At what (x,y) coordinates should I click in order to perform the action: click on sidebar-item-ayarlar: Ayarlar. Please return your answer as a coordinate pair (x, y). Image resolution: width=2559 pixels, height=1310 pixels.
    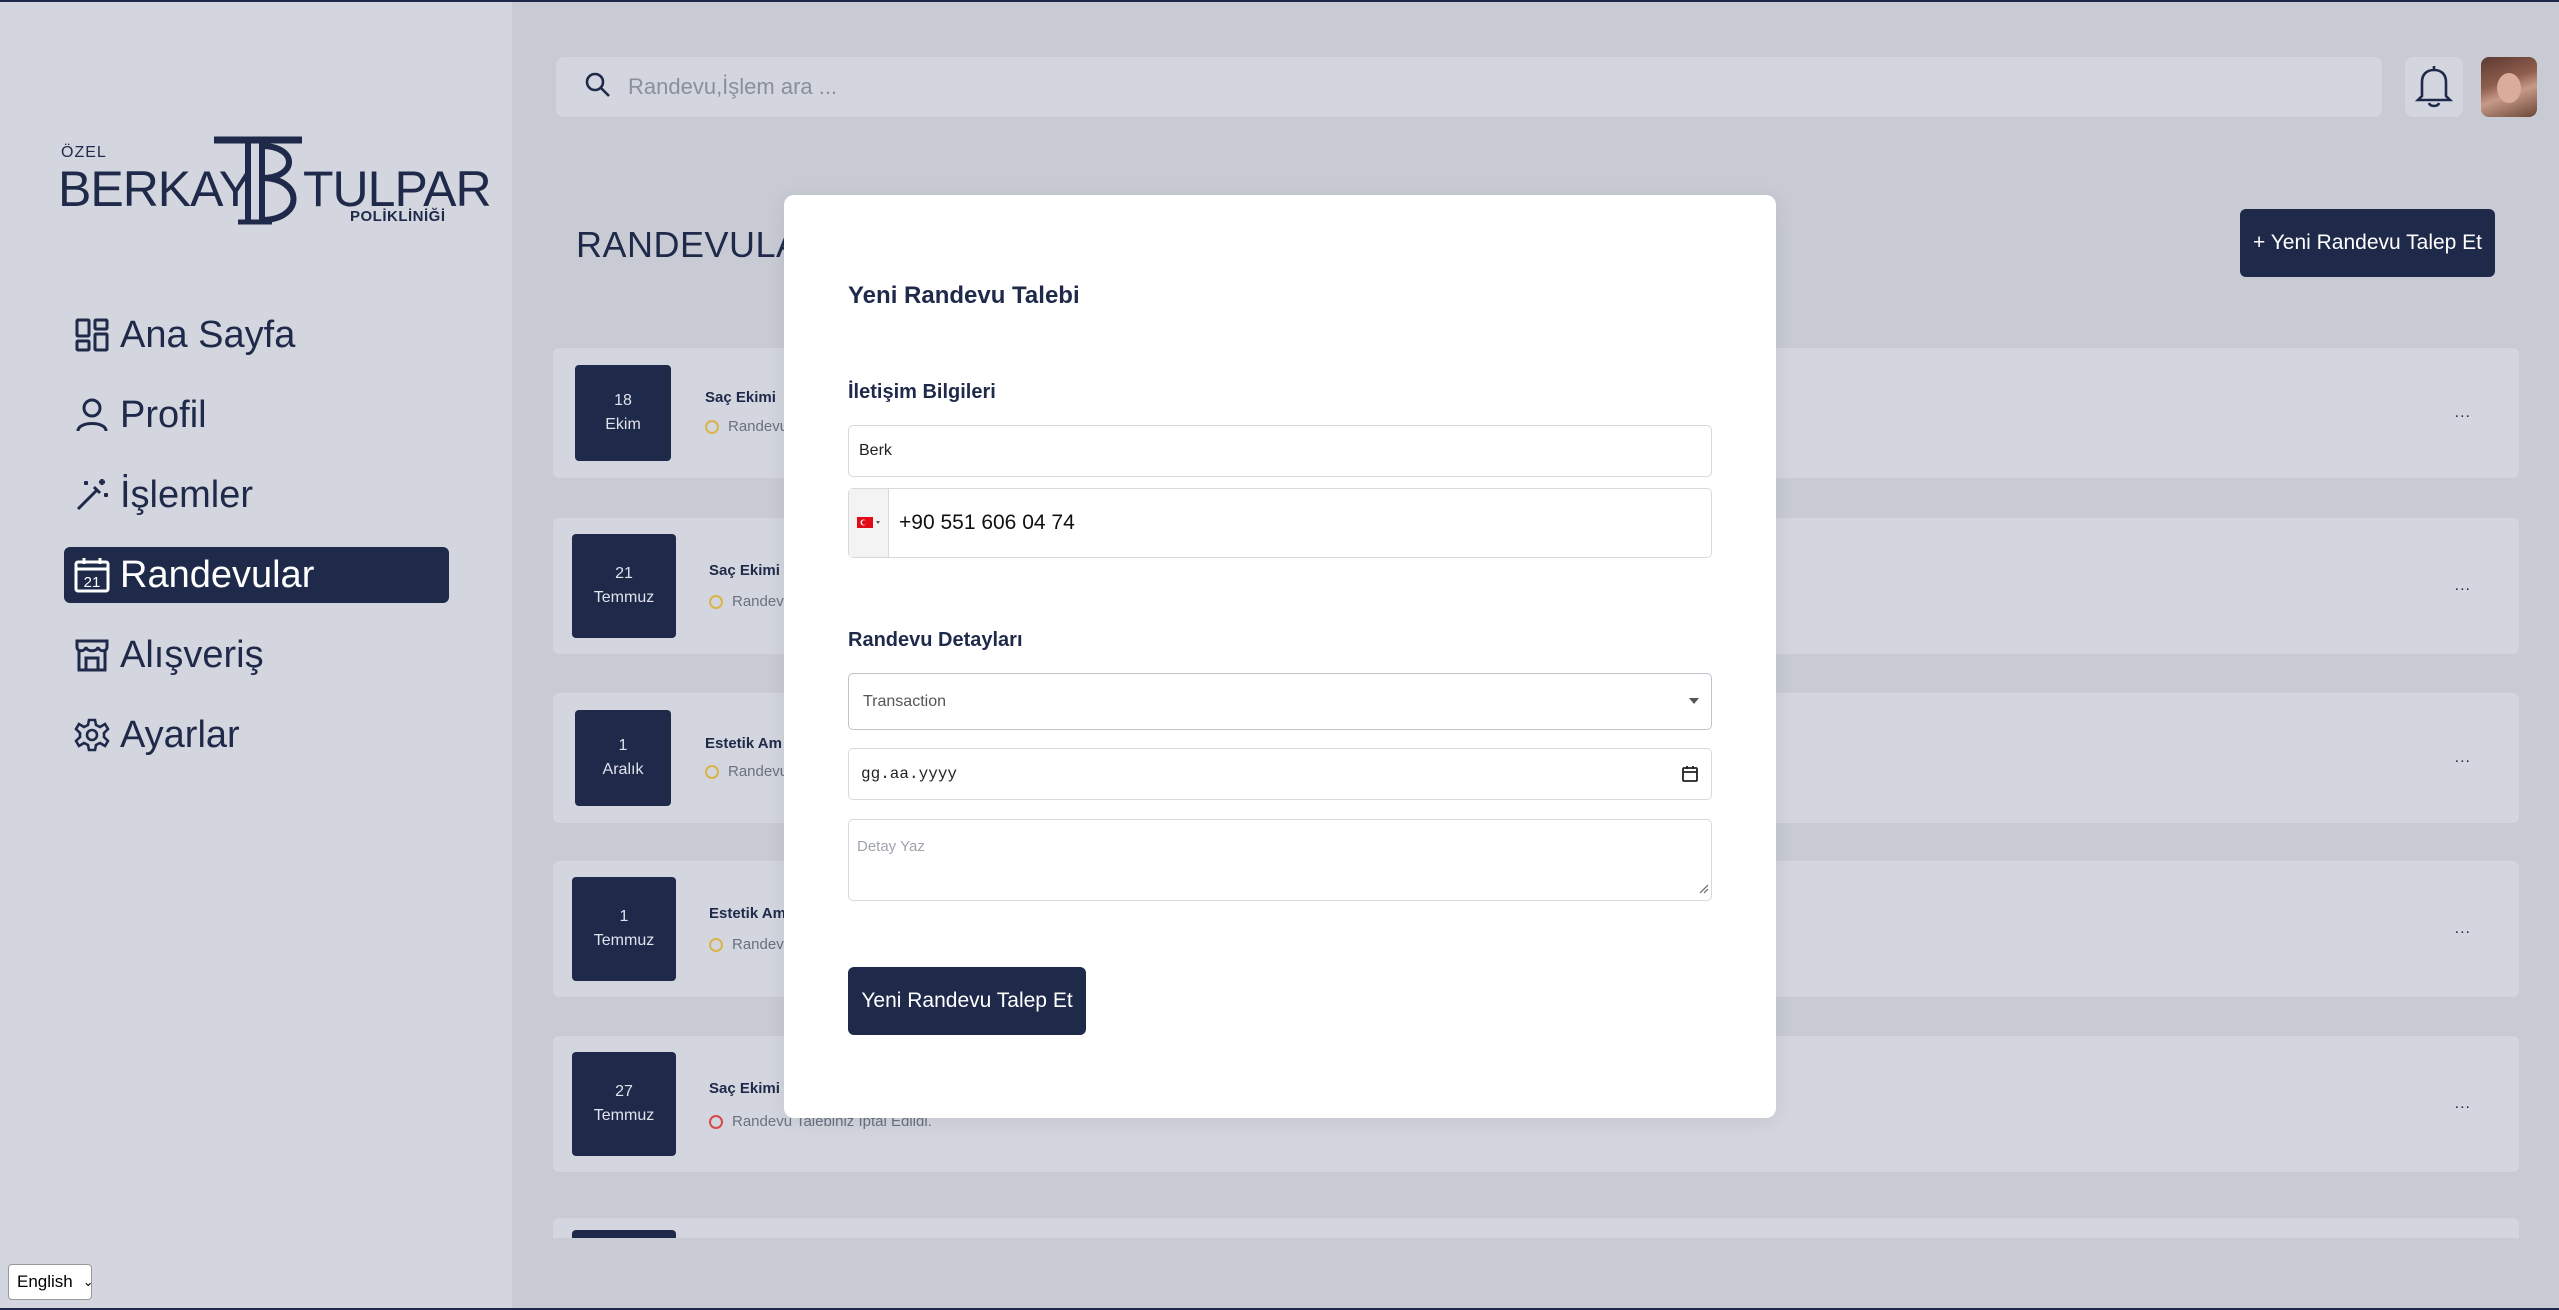
    Looking at the image, I should click on (256, 735).